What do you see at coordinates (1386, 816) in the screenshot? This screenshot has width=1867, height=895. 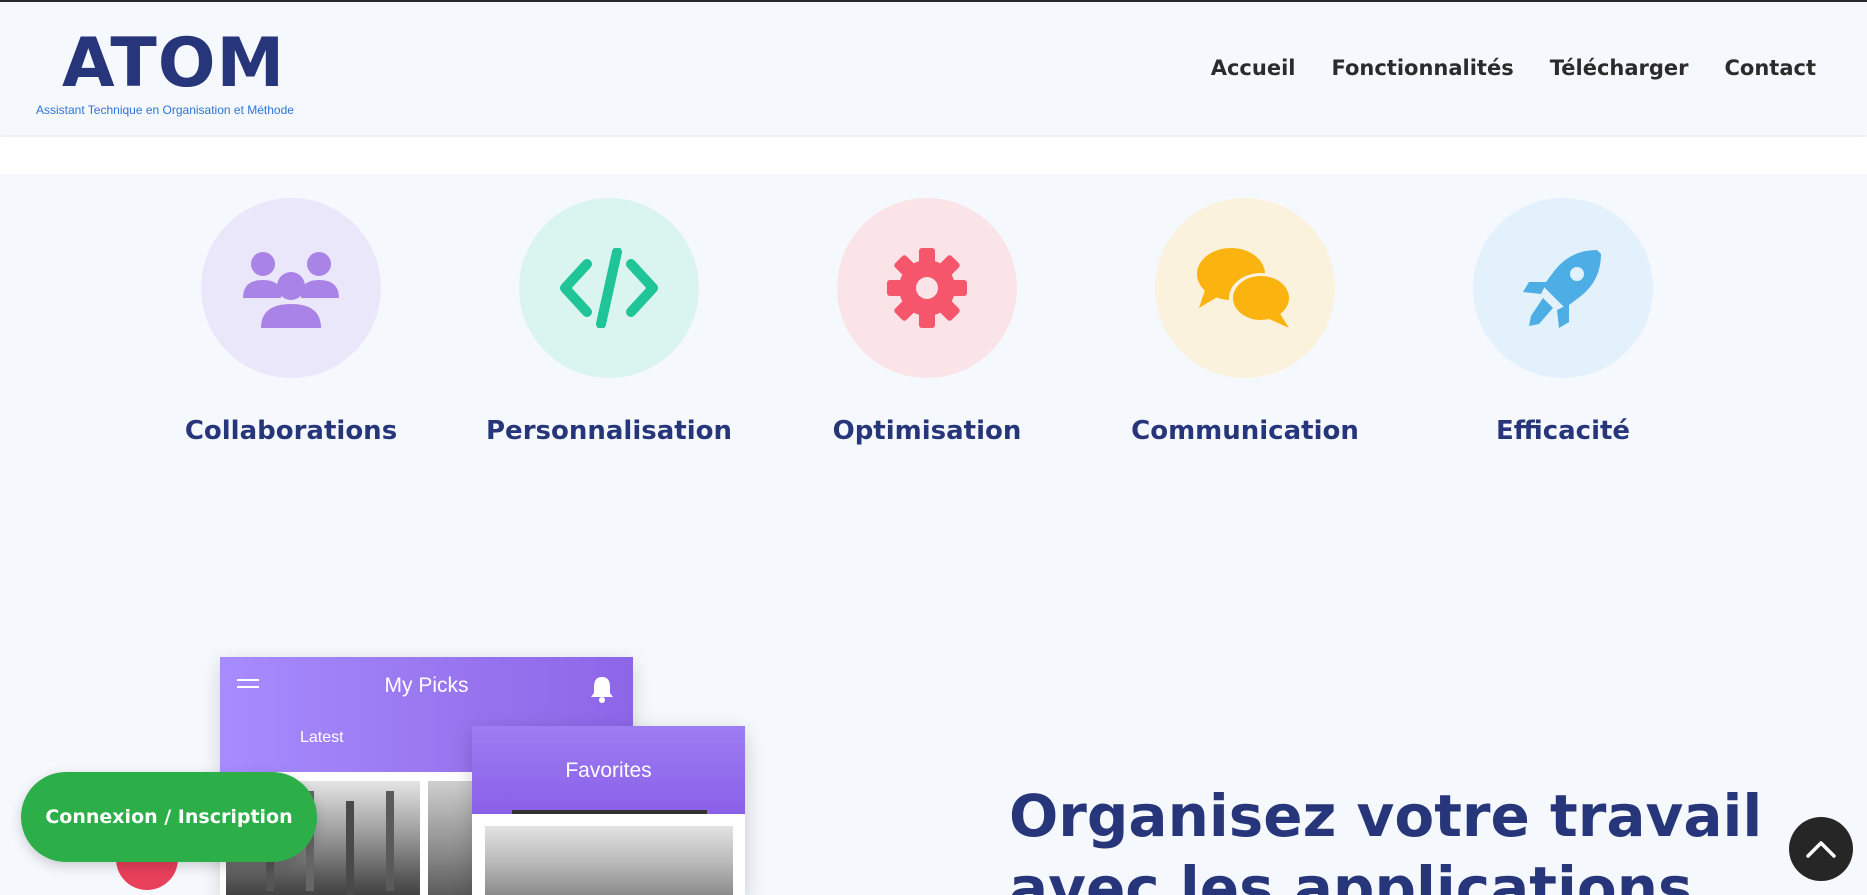 I see `headline-line: Organisez votre travail` at bounding box center [1386, 816].